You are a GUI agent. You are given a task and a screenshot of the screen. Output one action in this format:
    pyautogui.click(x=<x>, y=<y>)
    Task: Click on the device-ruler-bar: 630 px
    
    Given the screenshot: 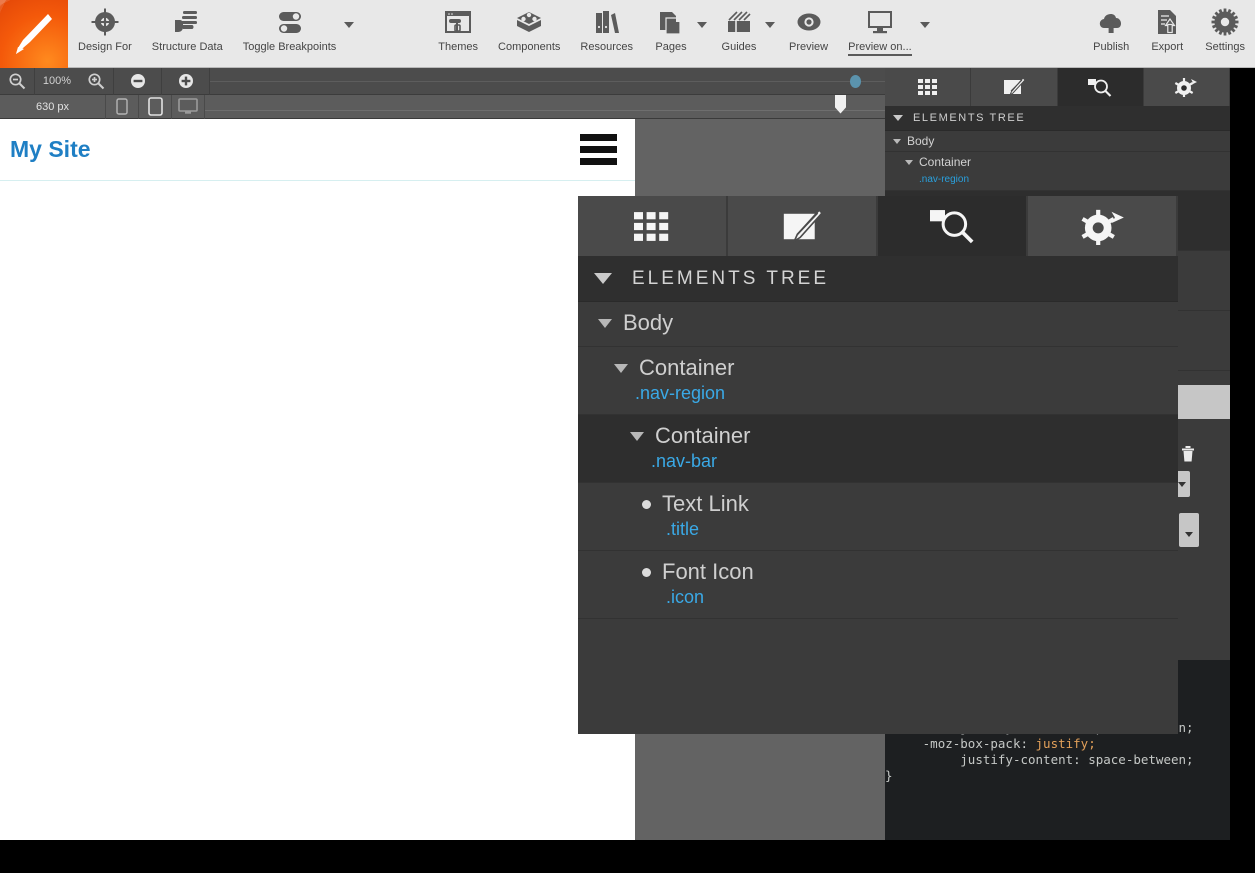 What is the action you would take?
    pyautogui.click(x=442, y=106)
    